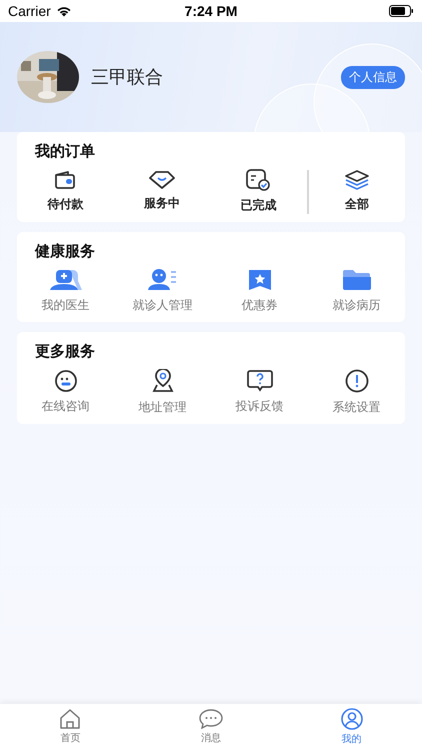  What do you see at coordinates (162, 191) in the screenshot?
I see `order-item: 服务中` at bounding box center [162, 191].